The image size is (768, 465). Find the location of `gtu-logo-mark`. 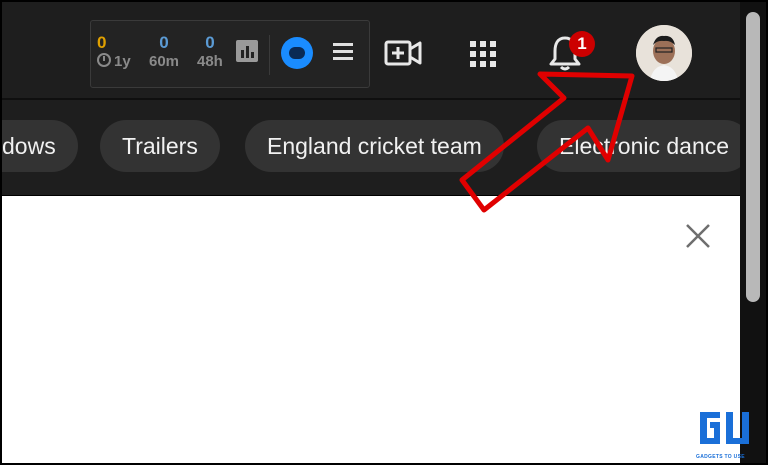

gtu-logo-mark is located at coordinates (724, 428).